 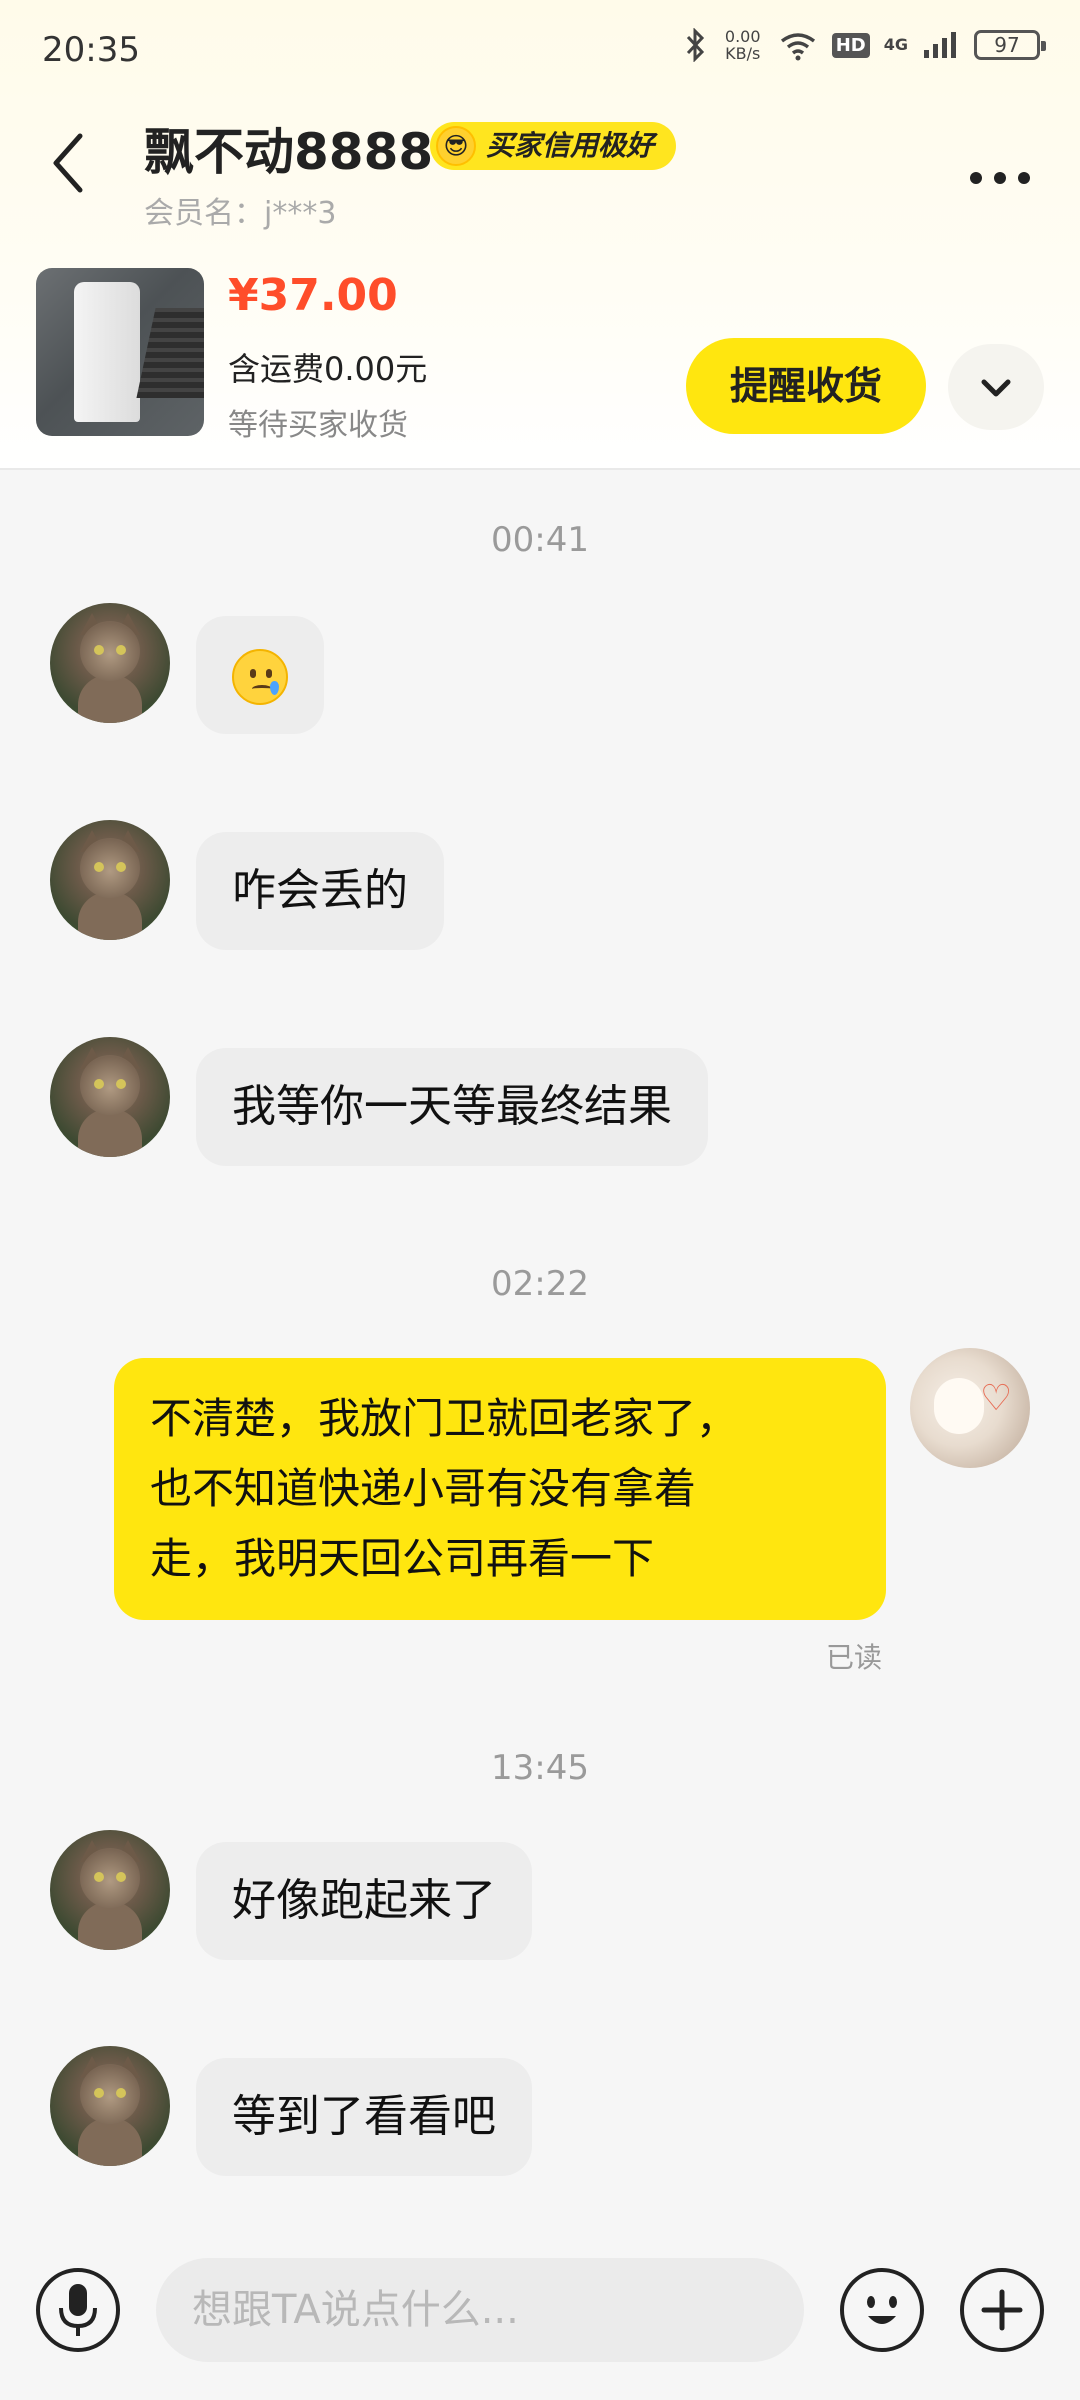 What do you see at coordinates (1010, 45) in the screenshot?
I see `battery-icon: 97` at bounding box center [1010, 45].